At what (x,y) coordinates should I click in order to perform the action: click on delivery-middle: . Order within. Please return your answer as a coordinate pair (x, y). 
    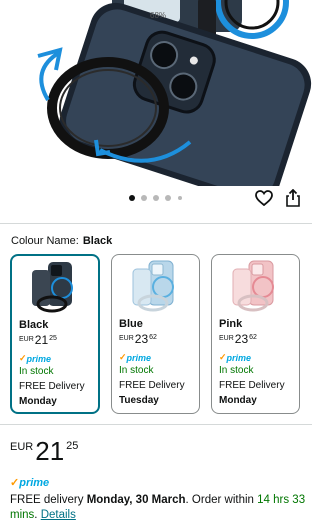
    Looking at the image, I should click on (219, 500).